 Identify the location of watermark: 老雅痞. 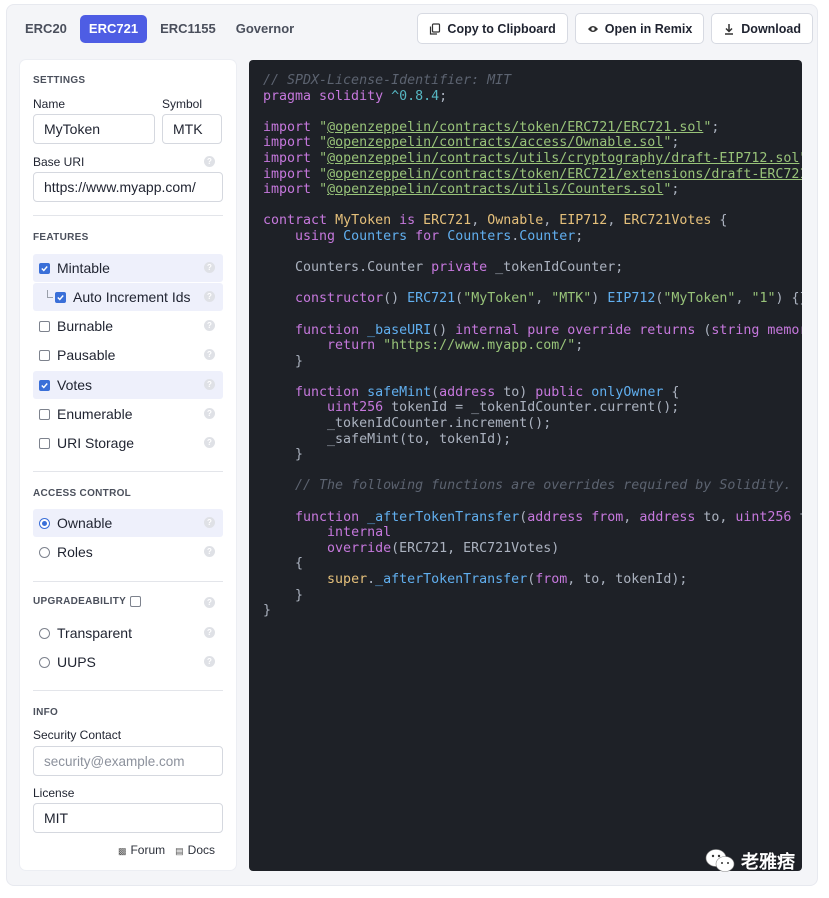
(750, 861).